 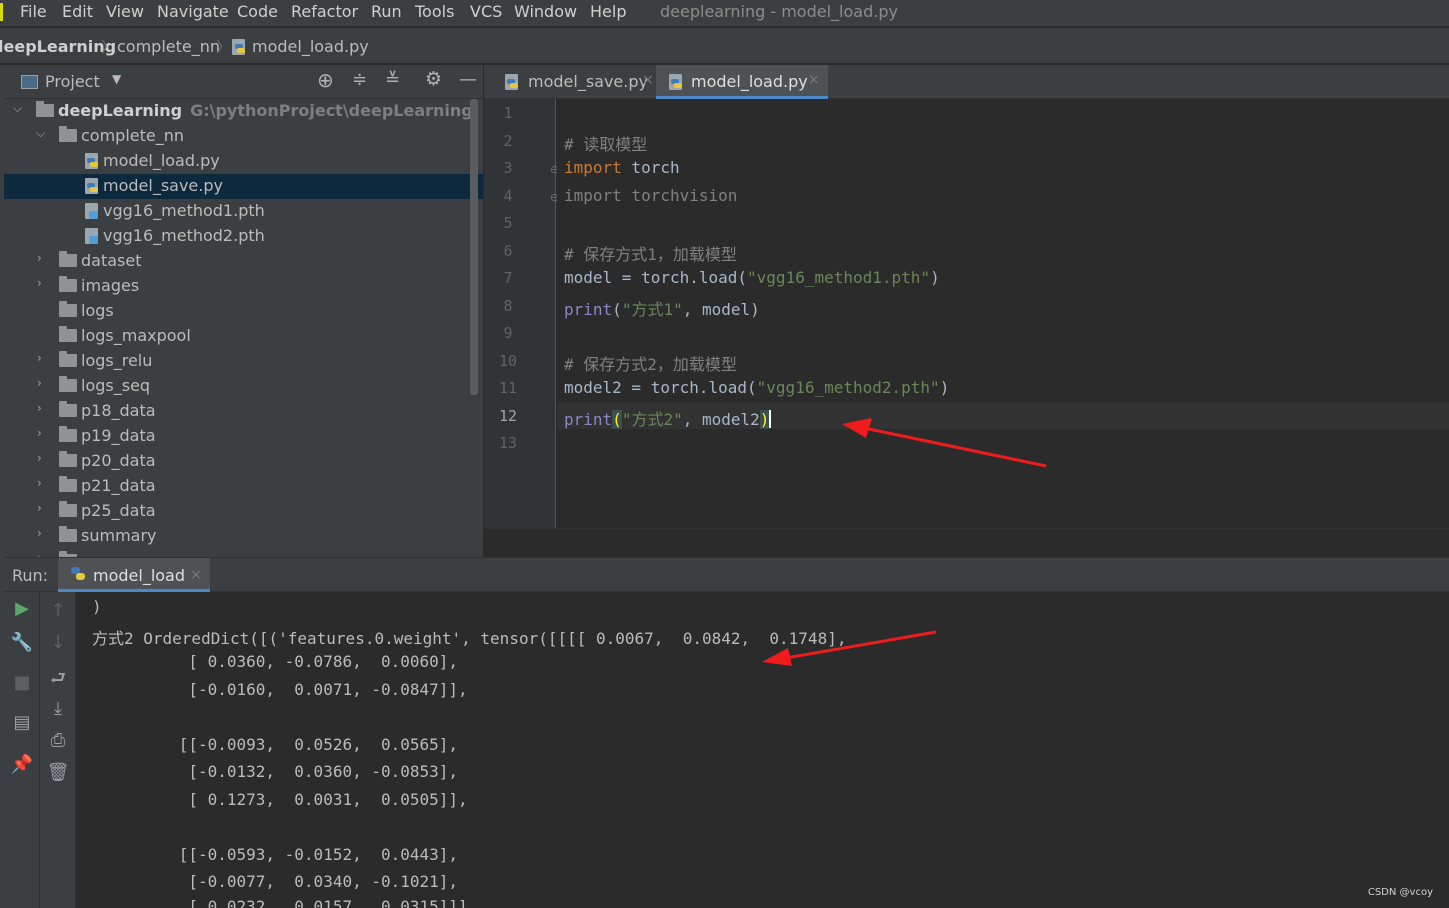 What do you see at coordinates (243, 386) in the screenshot?
I see `tree-item-logs-seq: › logs_seq` at bounding box center [243, 386].